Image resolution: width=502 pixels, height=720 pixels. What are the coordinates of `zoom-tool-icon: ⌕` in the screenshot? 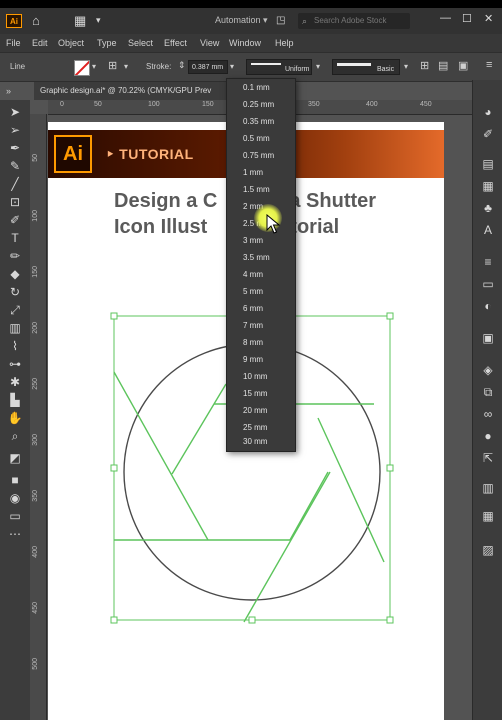 It's located at (15, 436).